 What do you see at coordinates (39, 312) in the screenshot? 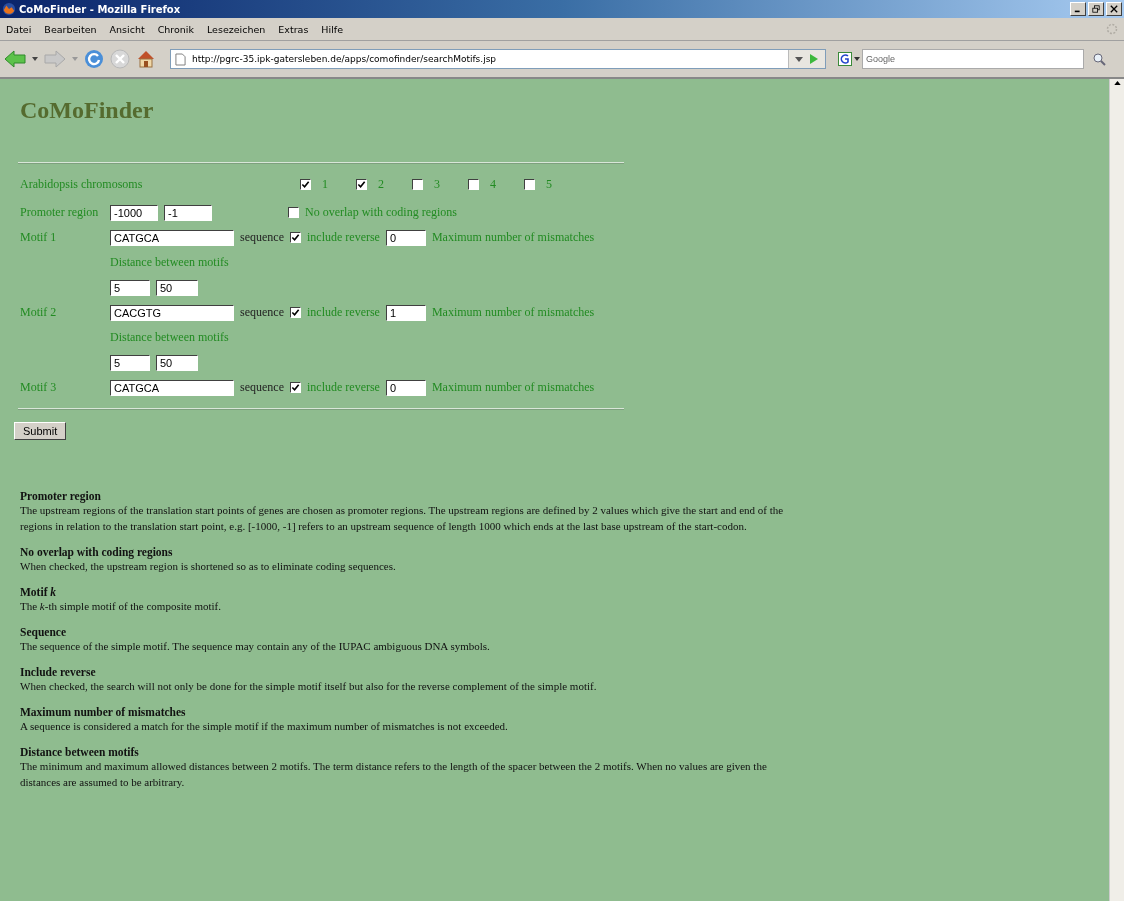
I see `field-label: Motif 2` at bounding box center [39, 312].